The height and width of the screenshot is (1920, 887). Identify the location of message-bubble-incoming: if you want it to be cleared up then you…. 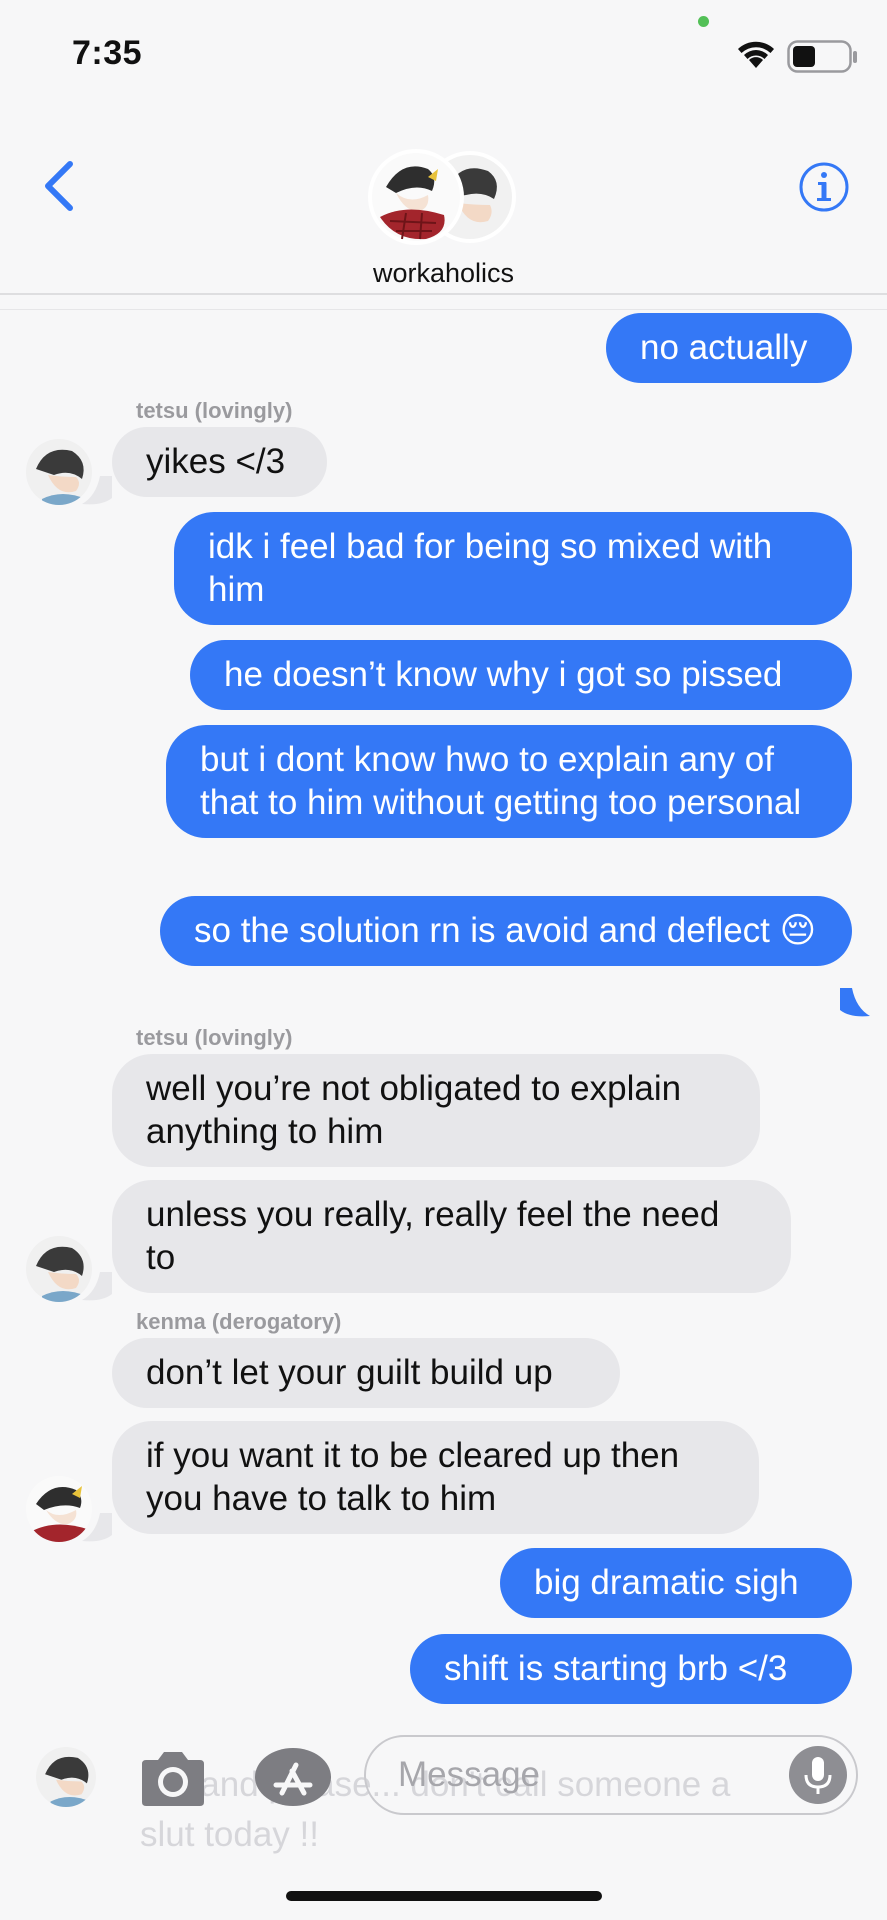
(435, 1477).